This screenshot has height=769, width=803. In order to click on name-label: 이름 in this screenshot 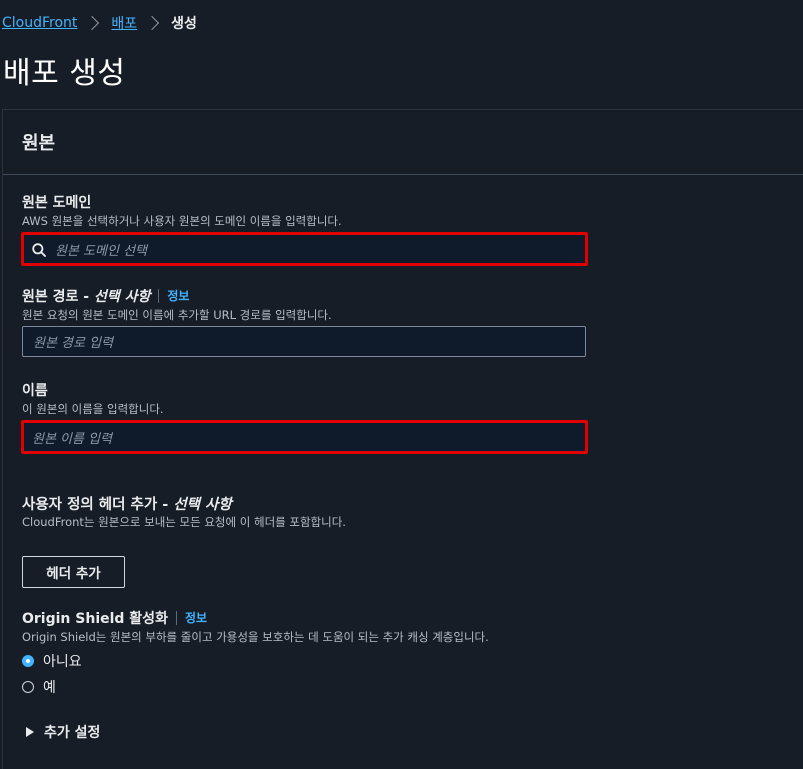, I will do `click(35, 391)`.